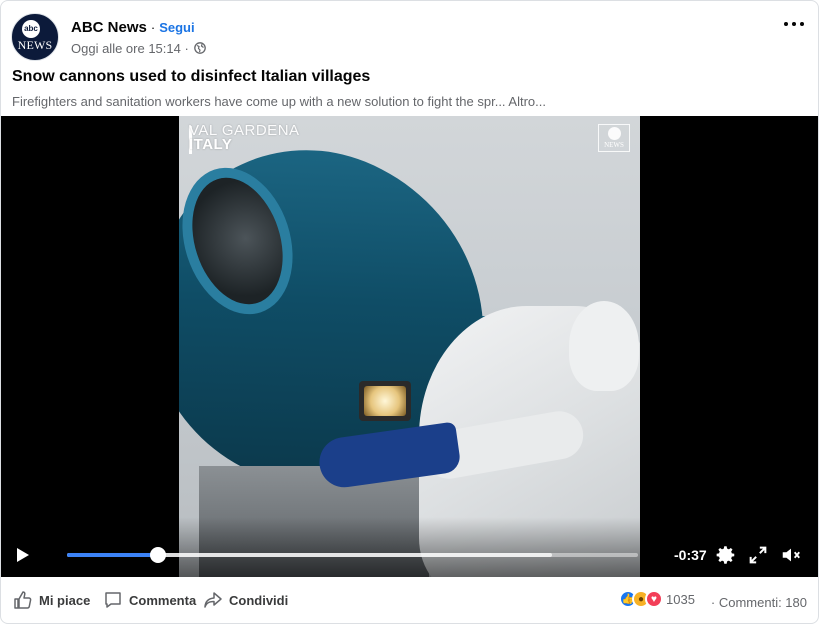 The height and width of the screenshot is (625, 820). What do you see at coordinates (211, 144) in the screenshot?
I see `location-line2: ITALY` at bounding box center [211, 144].